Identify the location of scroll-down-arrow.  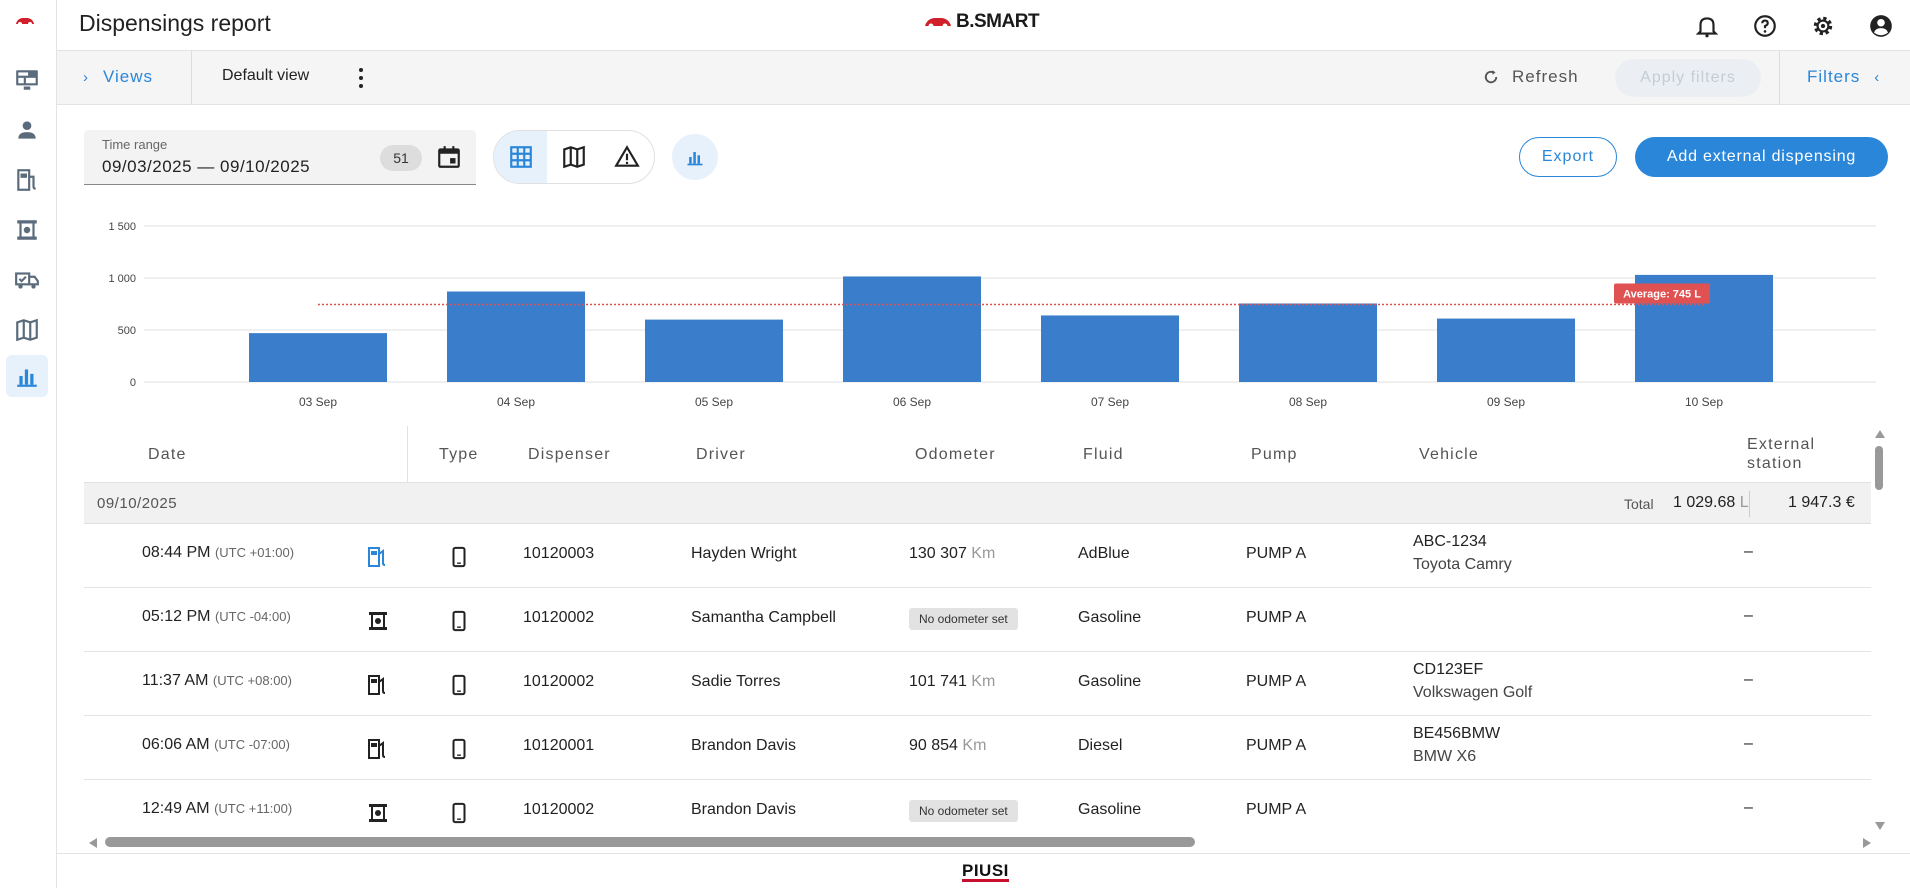
(1880, 826).